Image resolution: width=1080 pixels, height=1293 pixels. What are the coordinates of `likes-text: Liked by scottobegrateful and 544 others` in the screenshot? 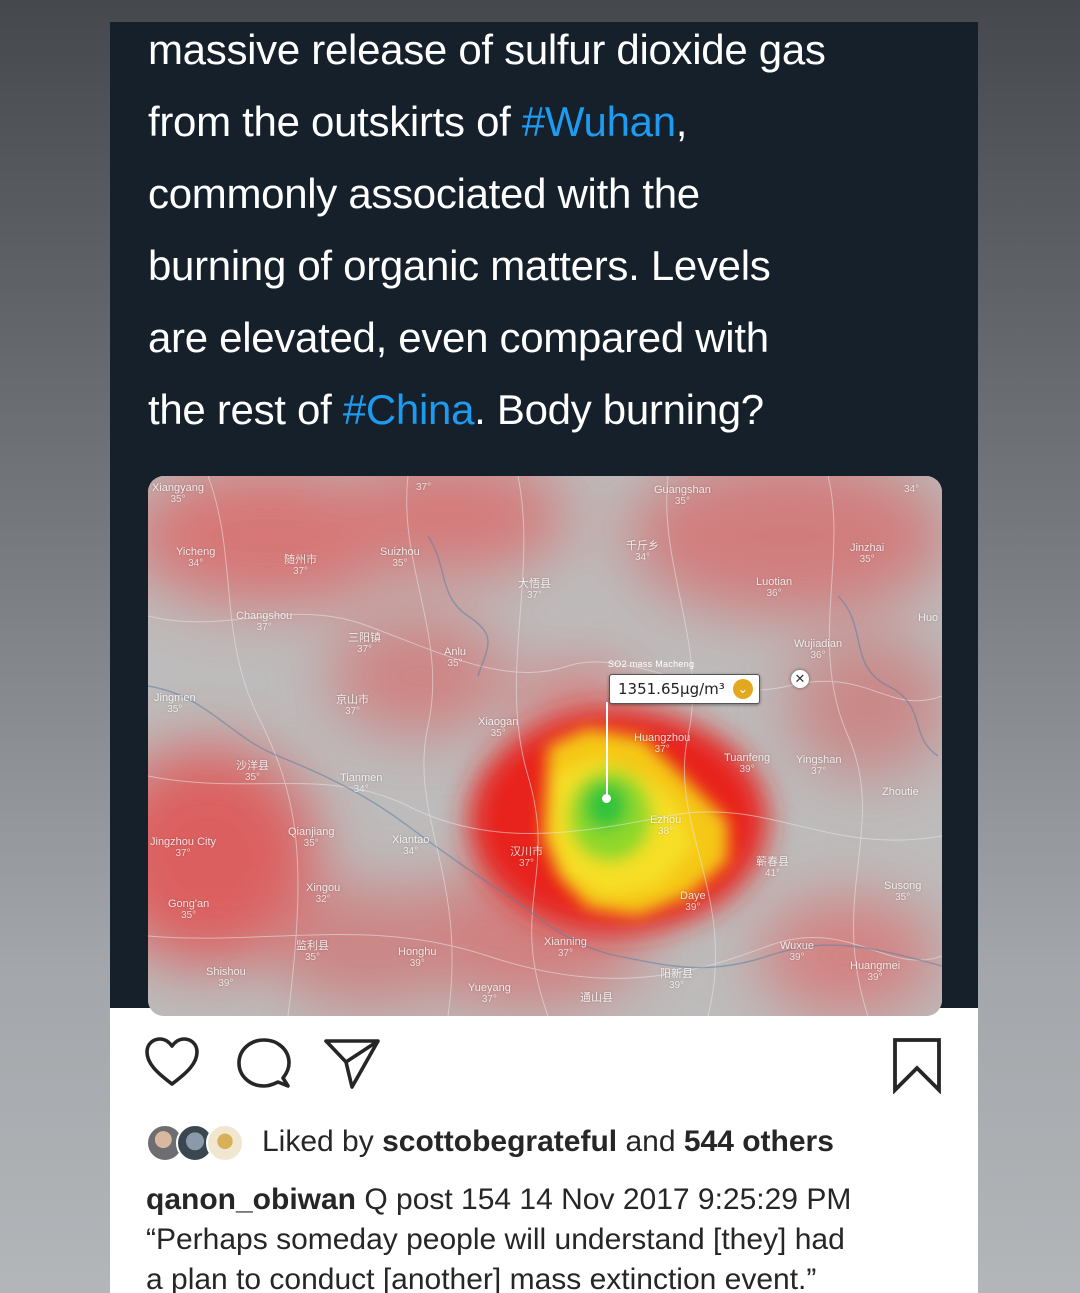 It's located at (548, 1141).